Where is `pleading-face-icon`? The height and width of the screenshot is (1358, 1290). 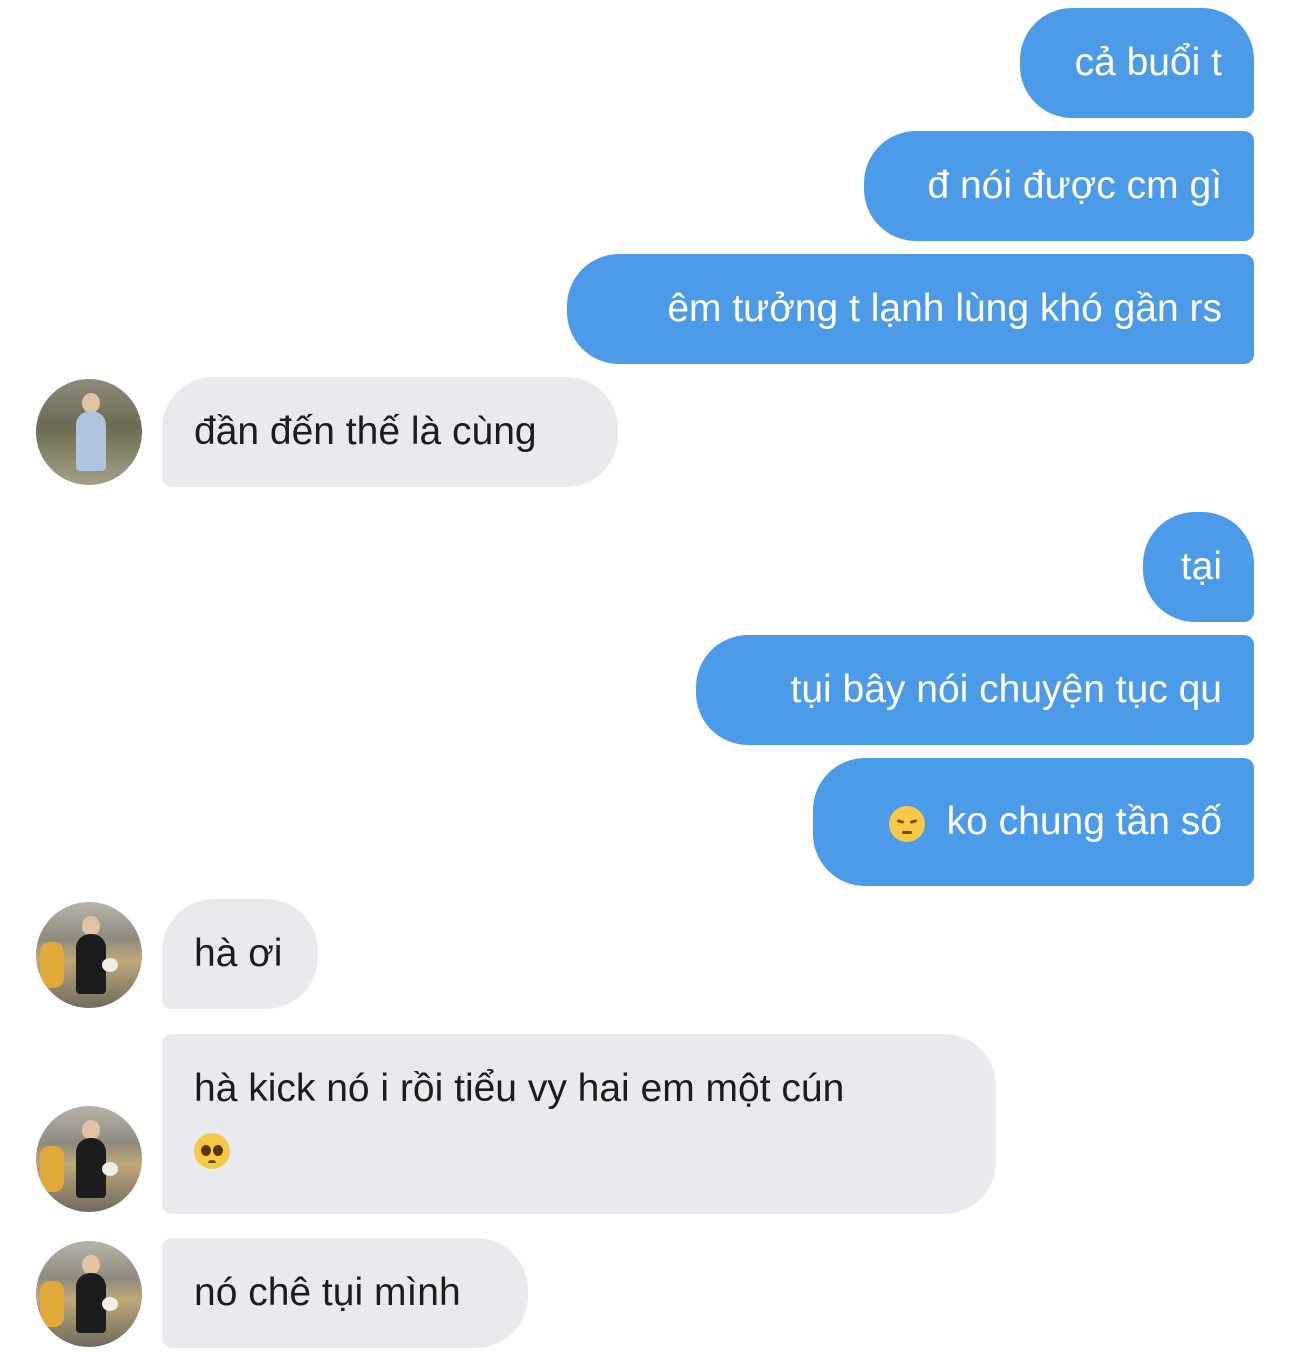
pleading-face-icon is located at coordinates (212, 1150).